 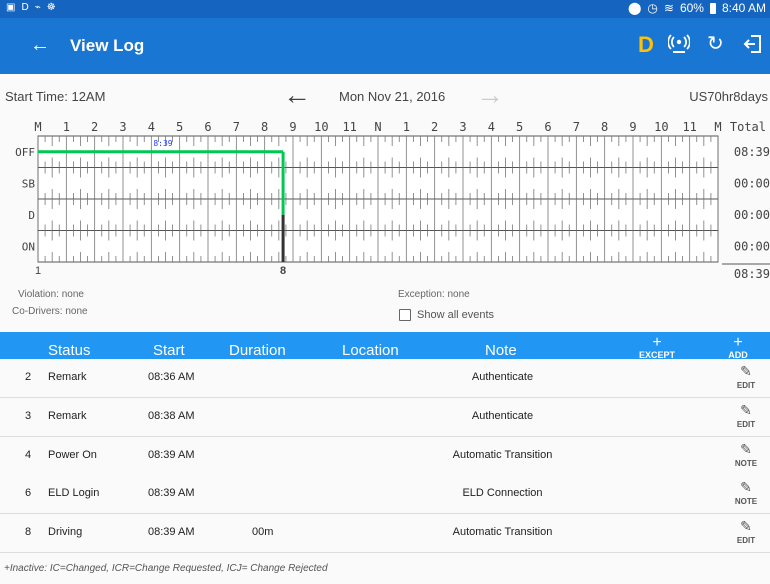 I want to click on hour-label: 10, so click(x=661, y=127).